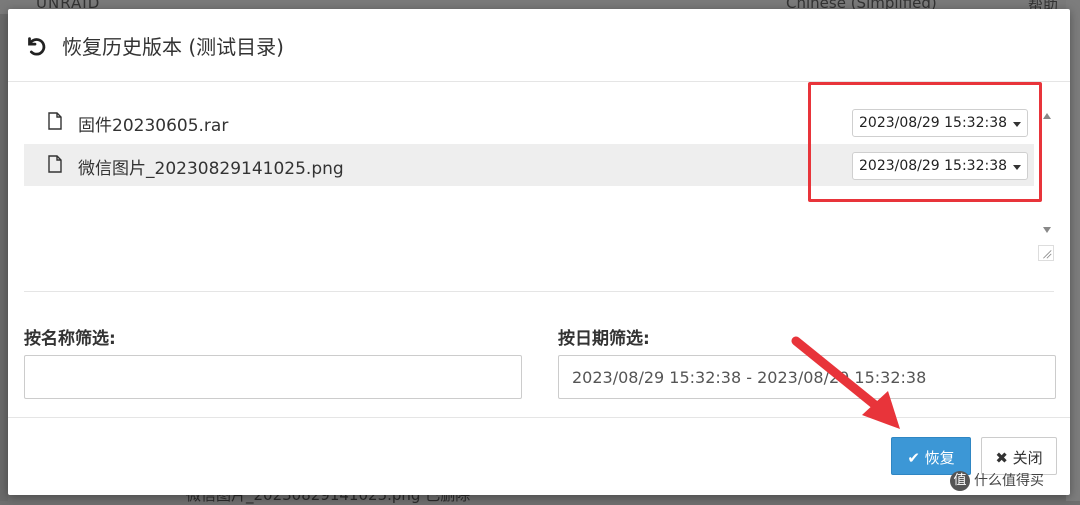 This screenshot has width=1080, height=505. Describe the element at coordinates (37, 46) in the screenshot. I see `undo-icon` at that location.